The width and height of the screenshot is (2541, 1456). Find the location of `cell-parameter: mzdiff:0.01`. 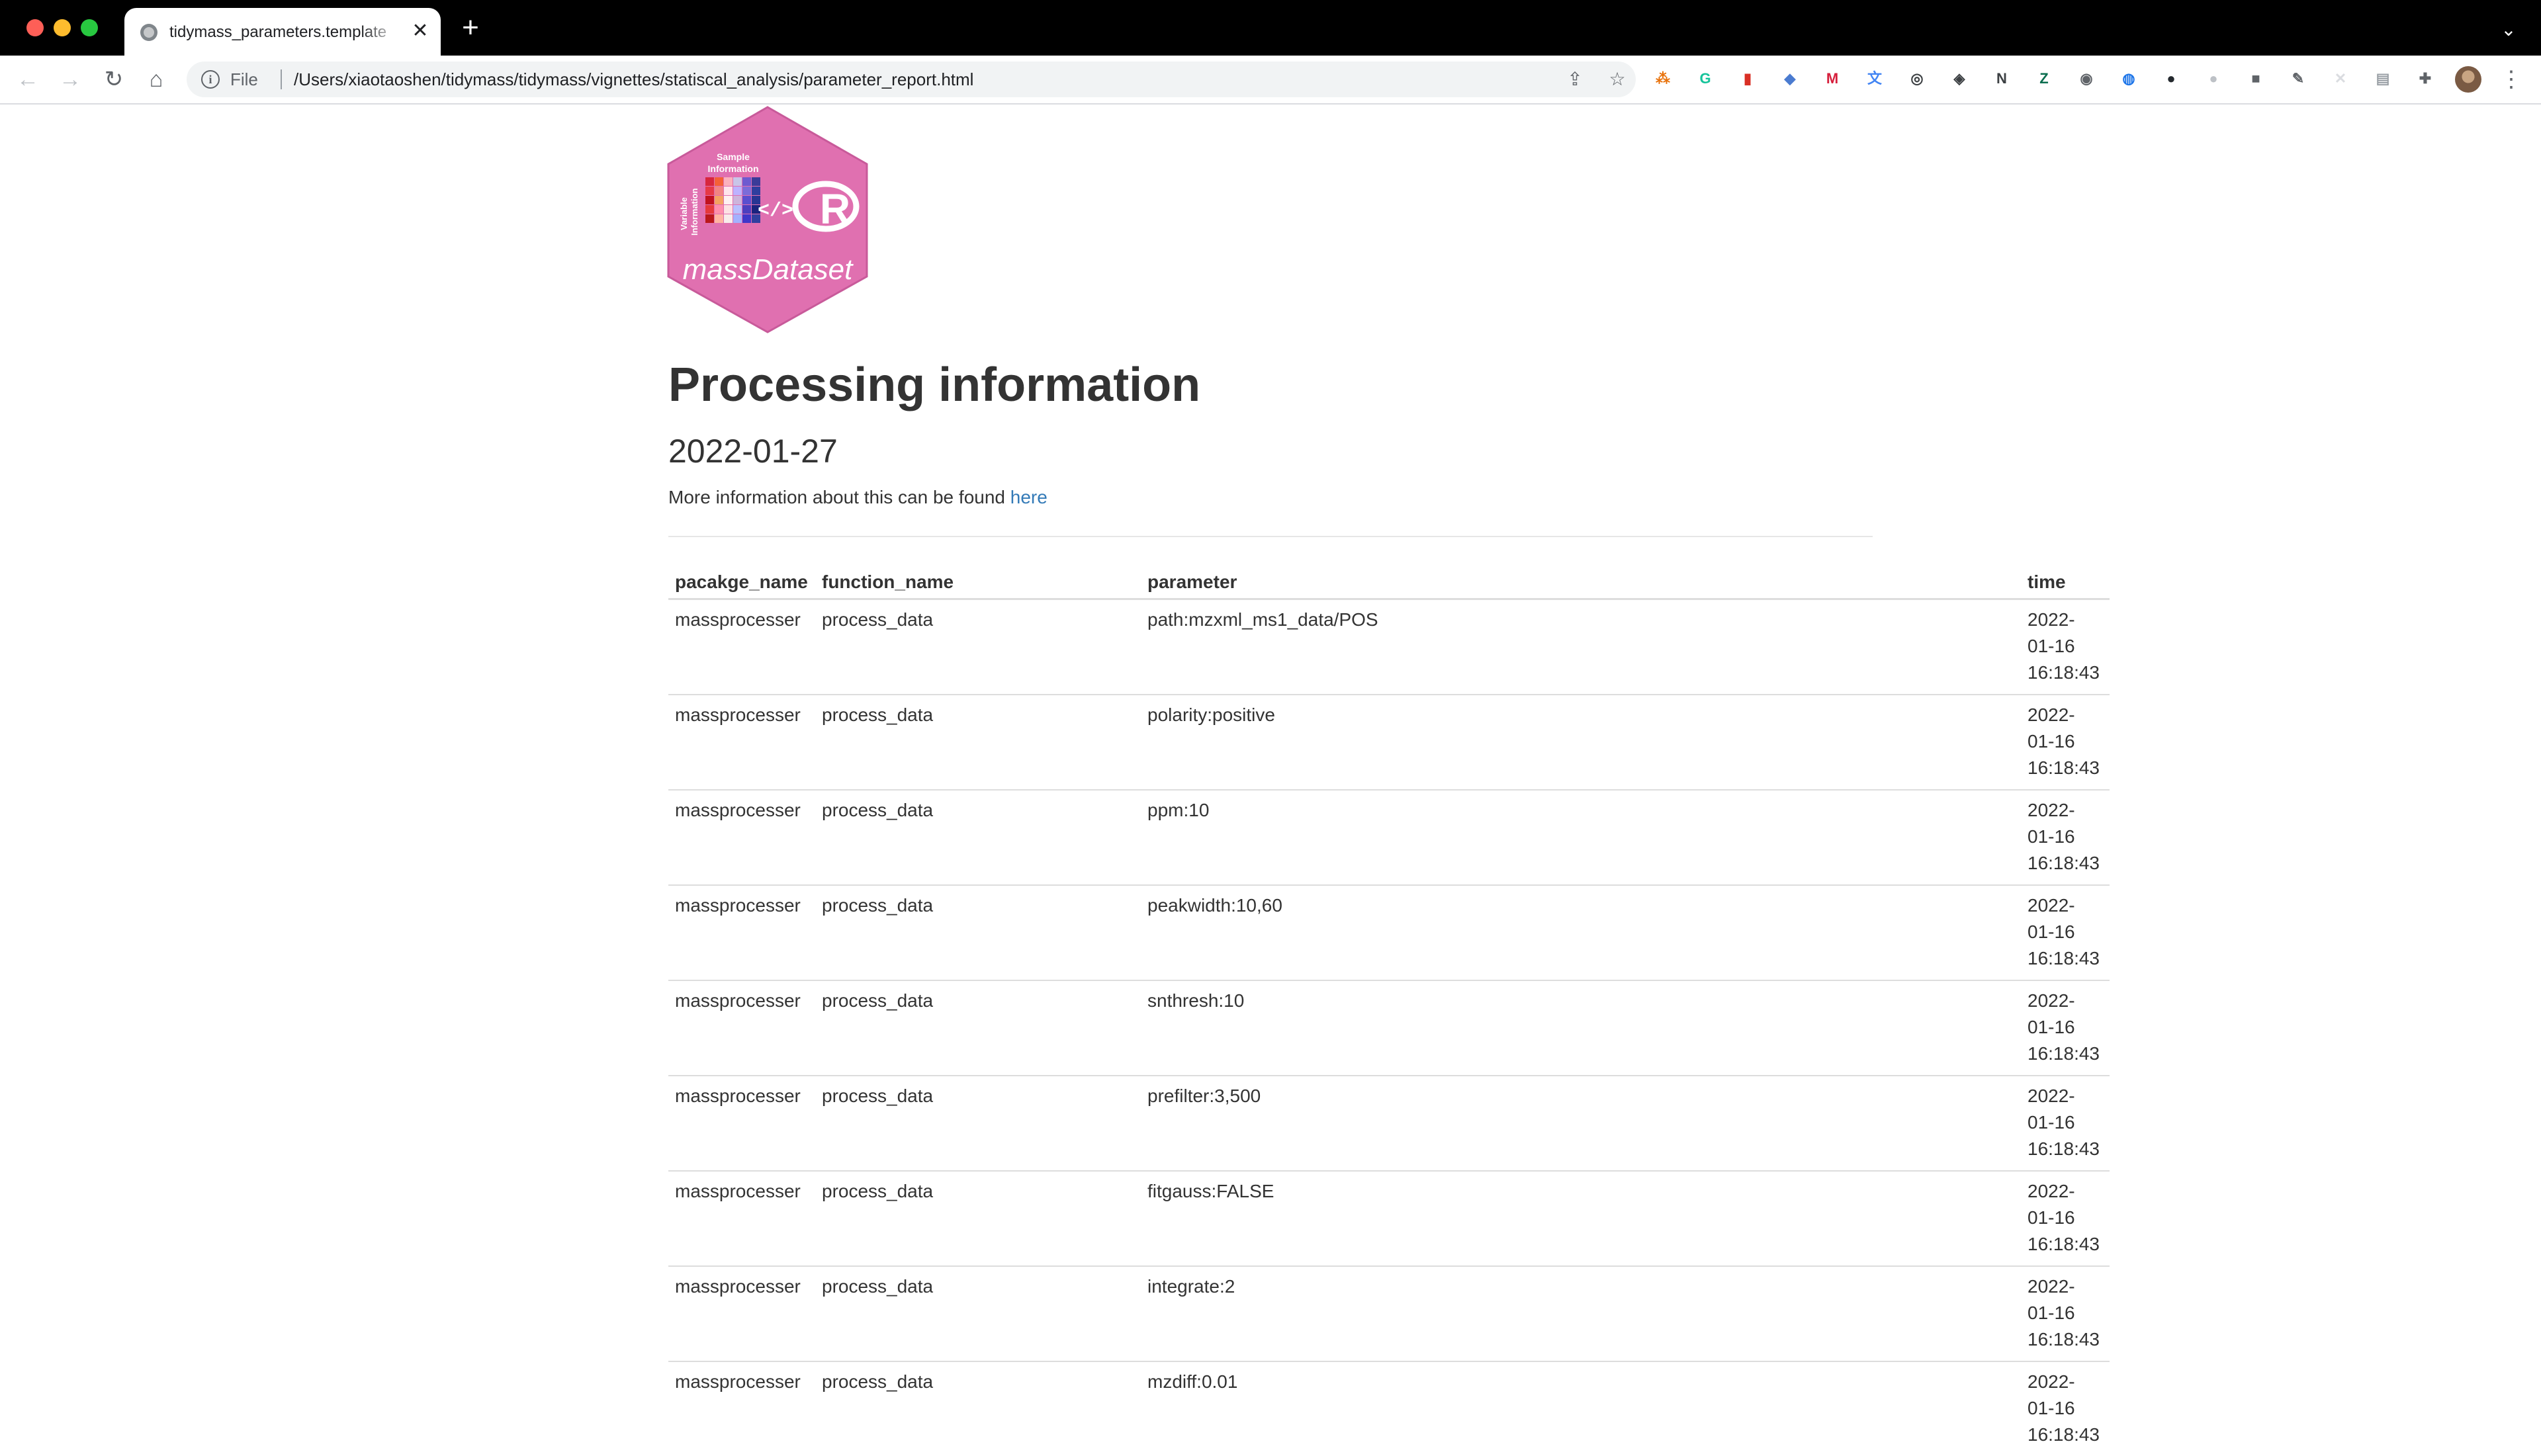

cell-parameter: mzdiff:0.01 is located at coordinates (1581, 1408).